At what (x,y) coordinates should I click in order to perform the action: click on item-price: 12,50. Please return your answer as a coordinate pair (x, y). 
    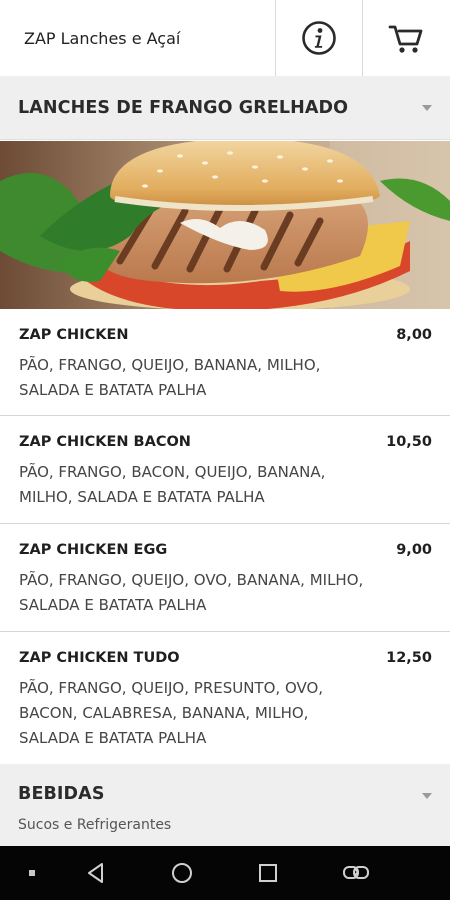
    Looking at the image, I should click on (409, 658).